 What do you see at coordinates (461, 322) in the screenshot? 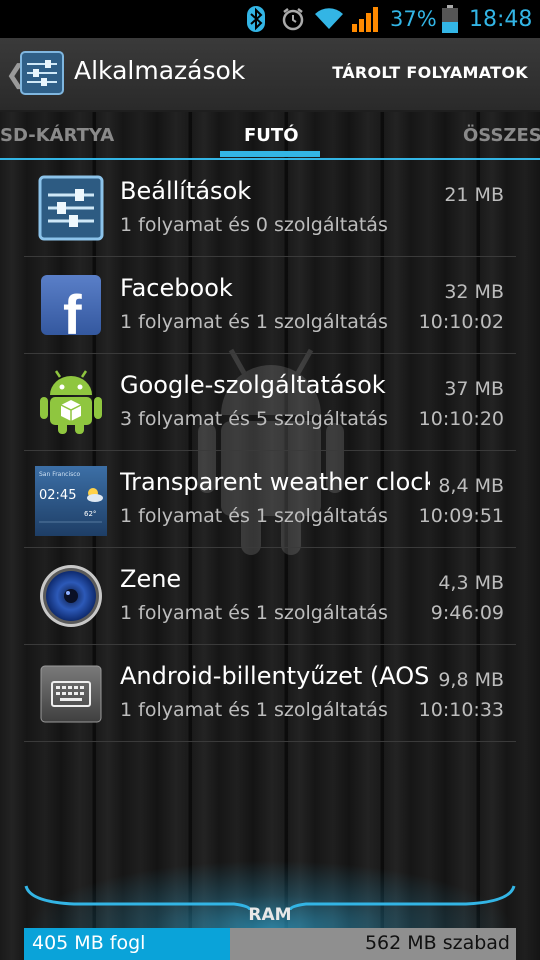
I see `app-running-time: 10:10:02` at bounding box center [461, 322].